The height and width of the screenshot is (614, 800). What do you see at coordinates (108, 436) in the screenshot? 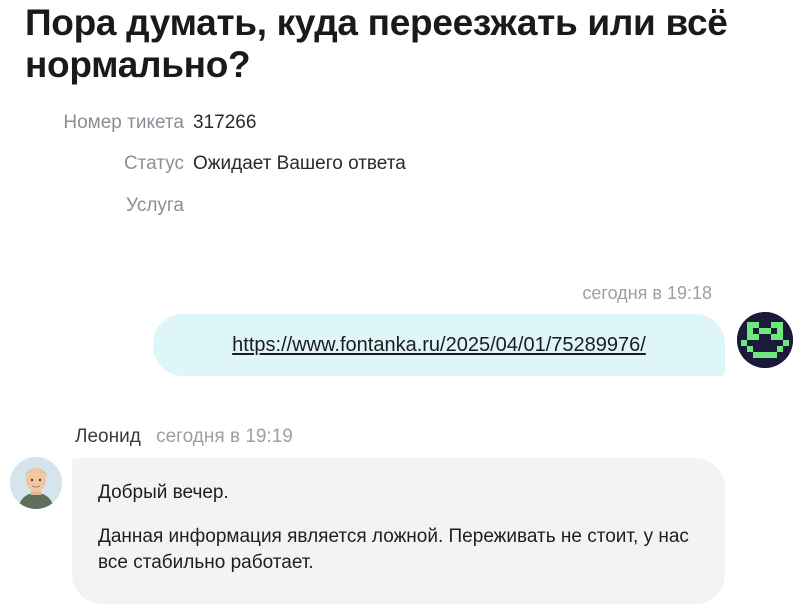
I see `agent-name: Леонид` at bounding box center [108, 436].